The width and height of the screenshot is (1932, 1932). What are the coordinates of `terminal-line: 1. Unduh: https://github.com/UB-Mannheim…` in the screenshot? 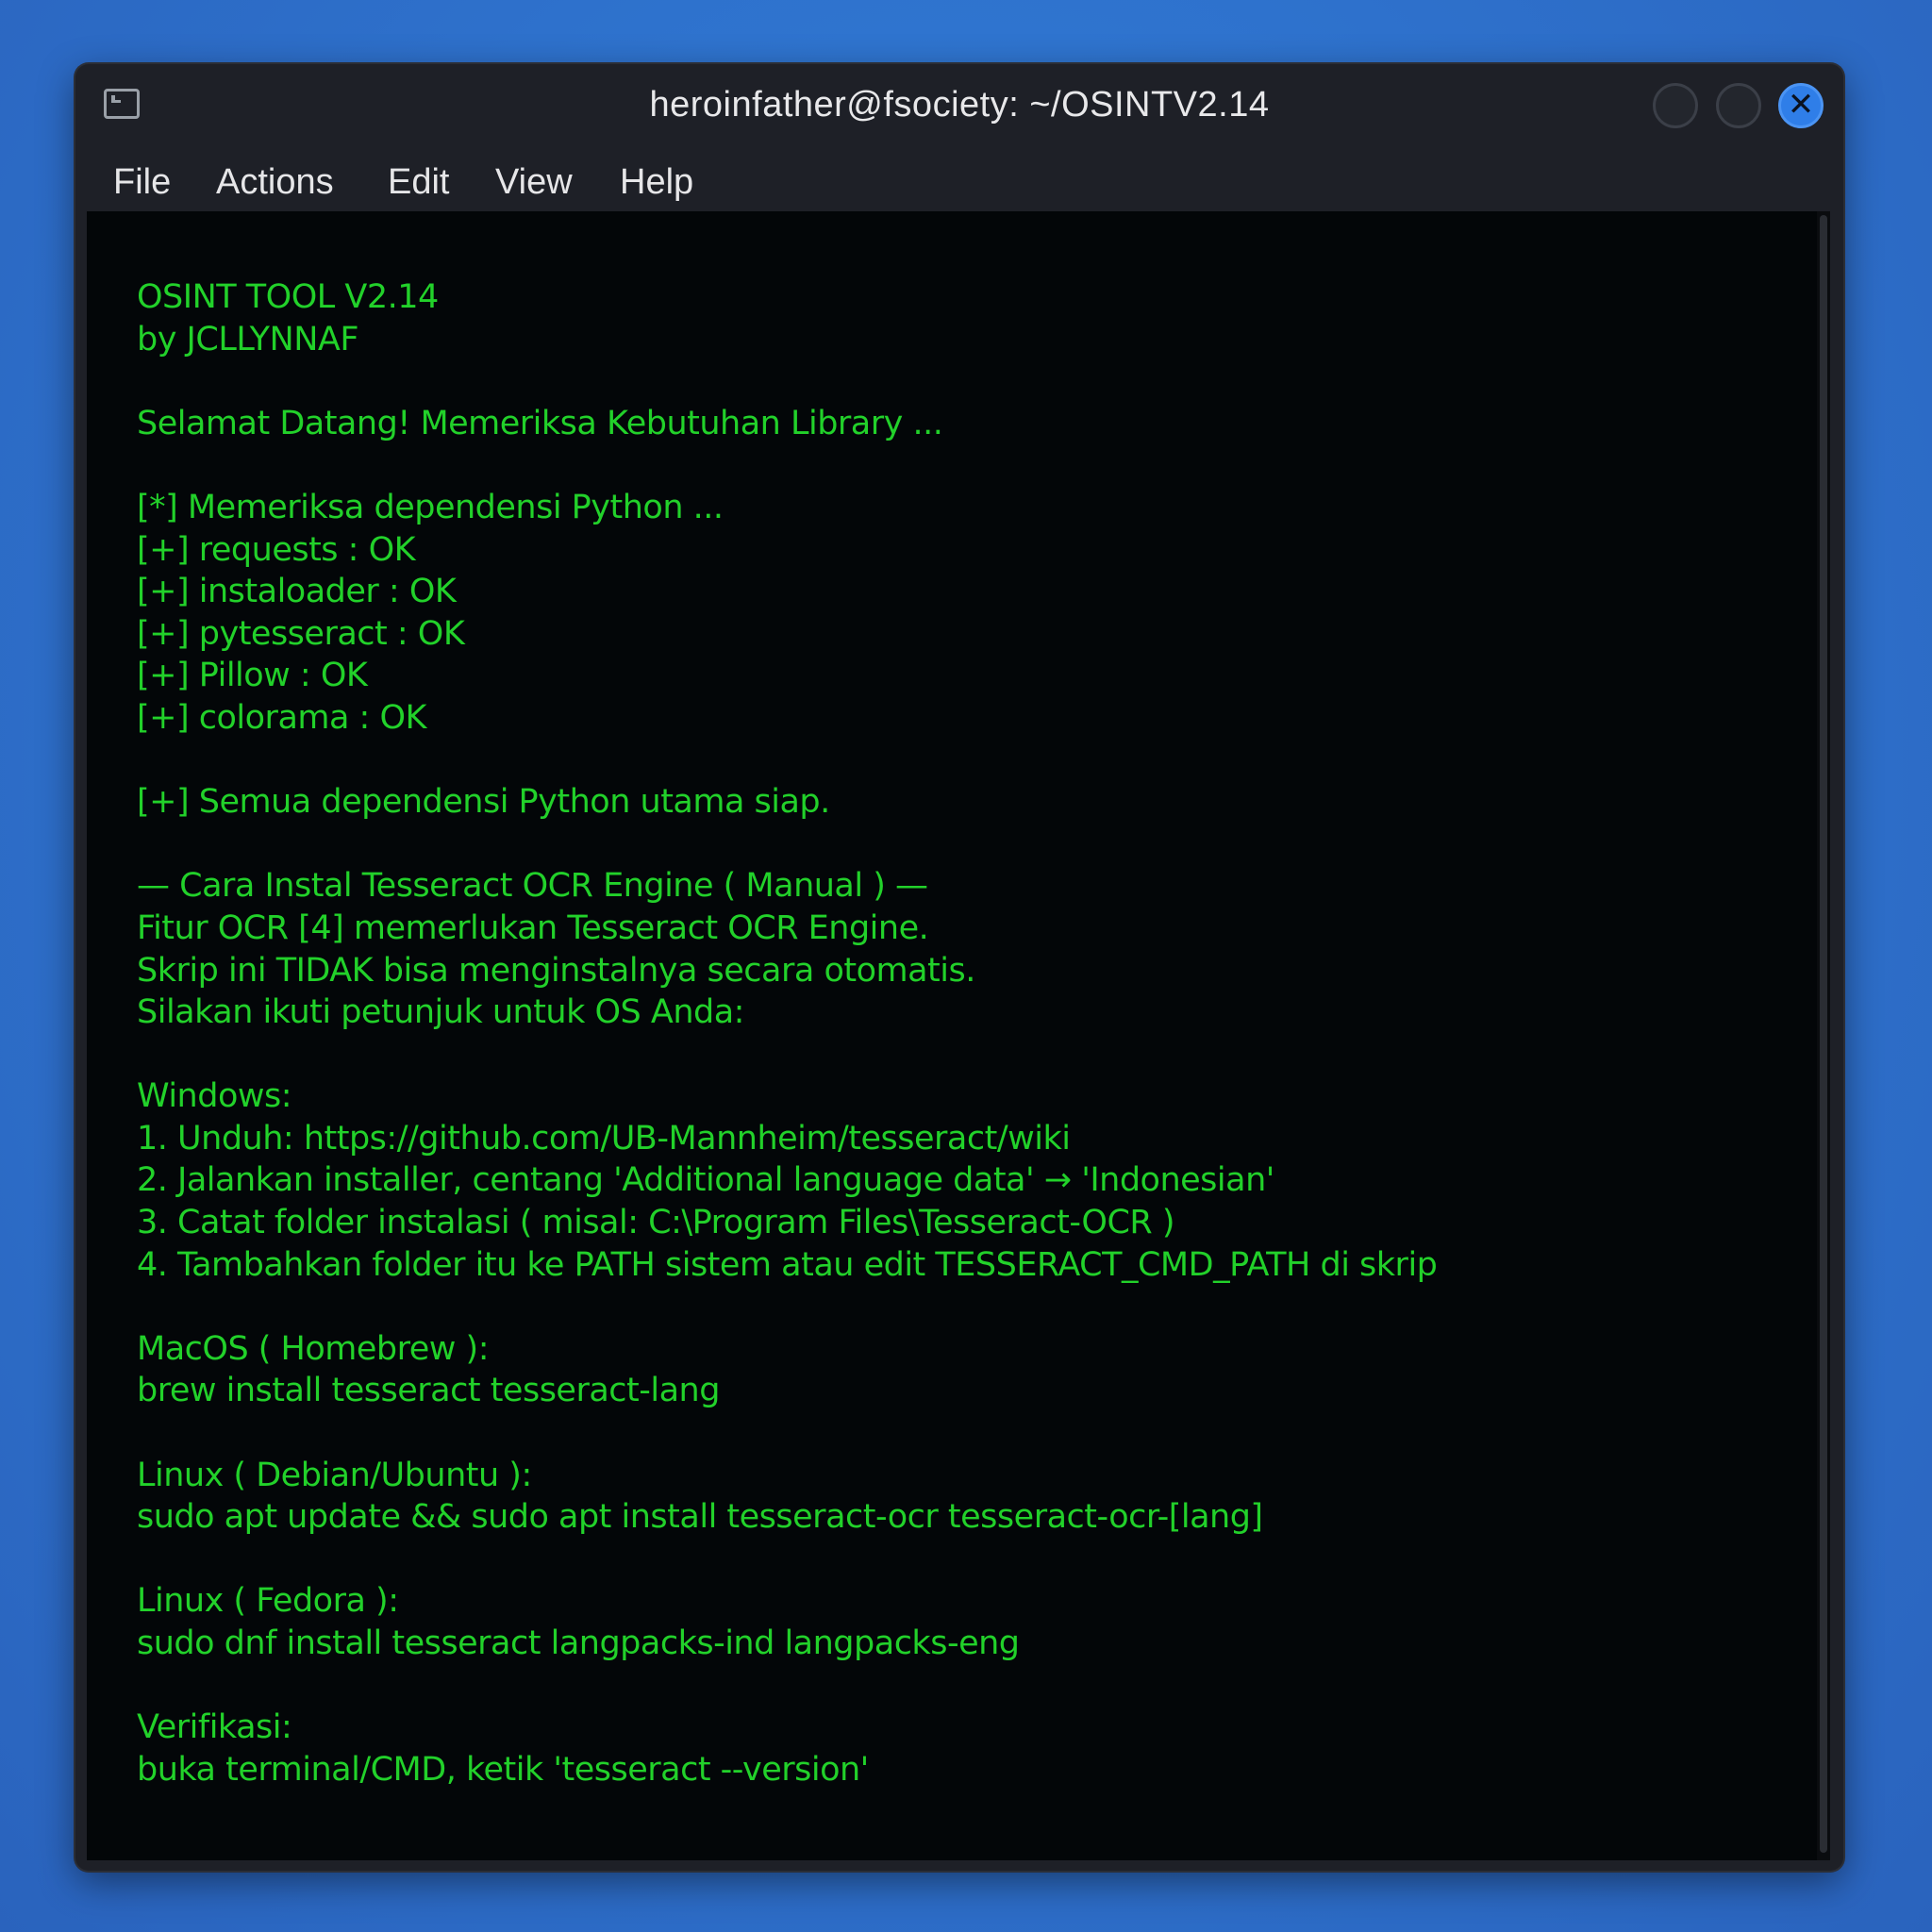 It's located at (604, 1138).